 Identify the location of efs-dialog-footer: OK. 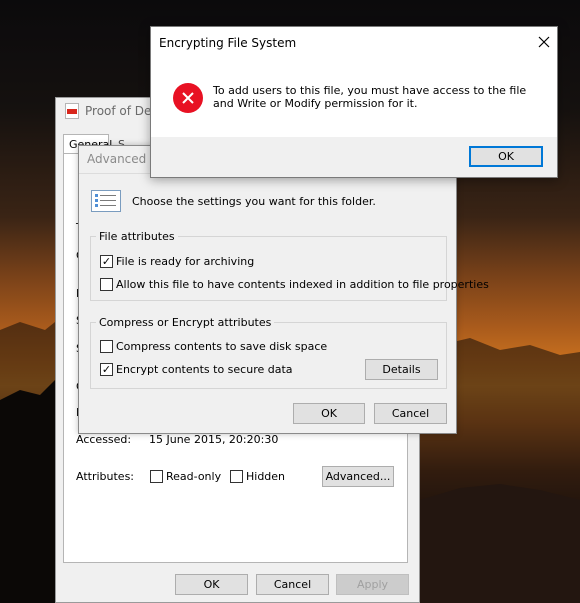
(354, 157).